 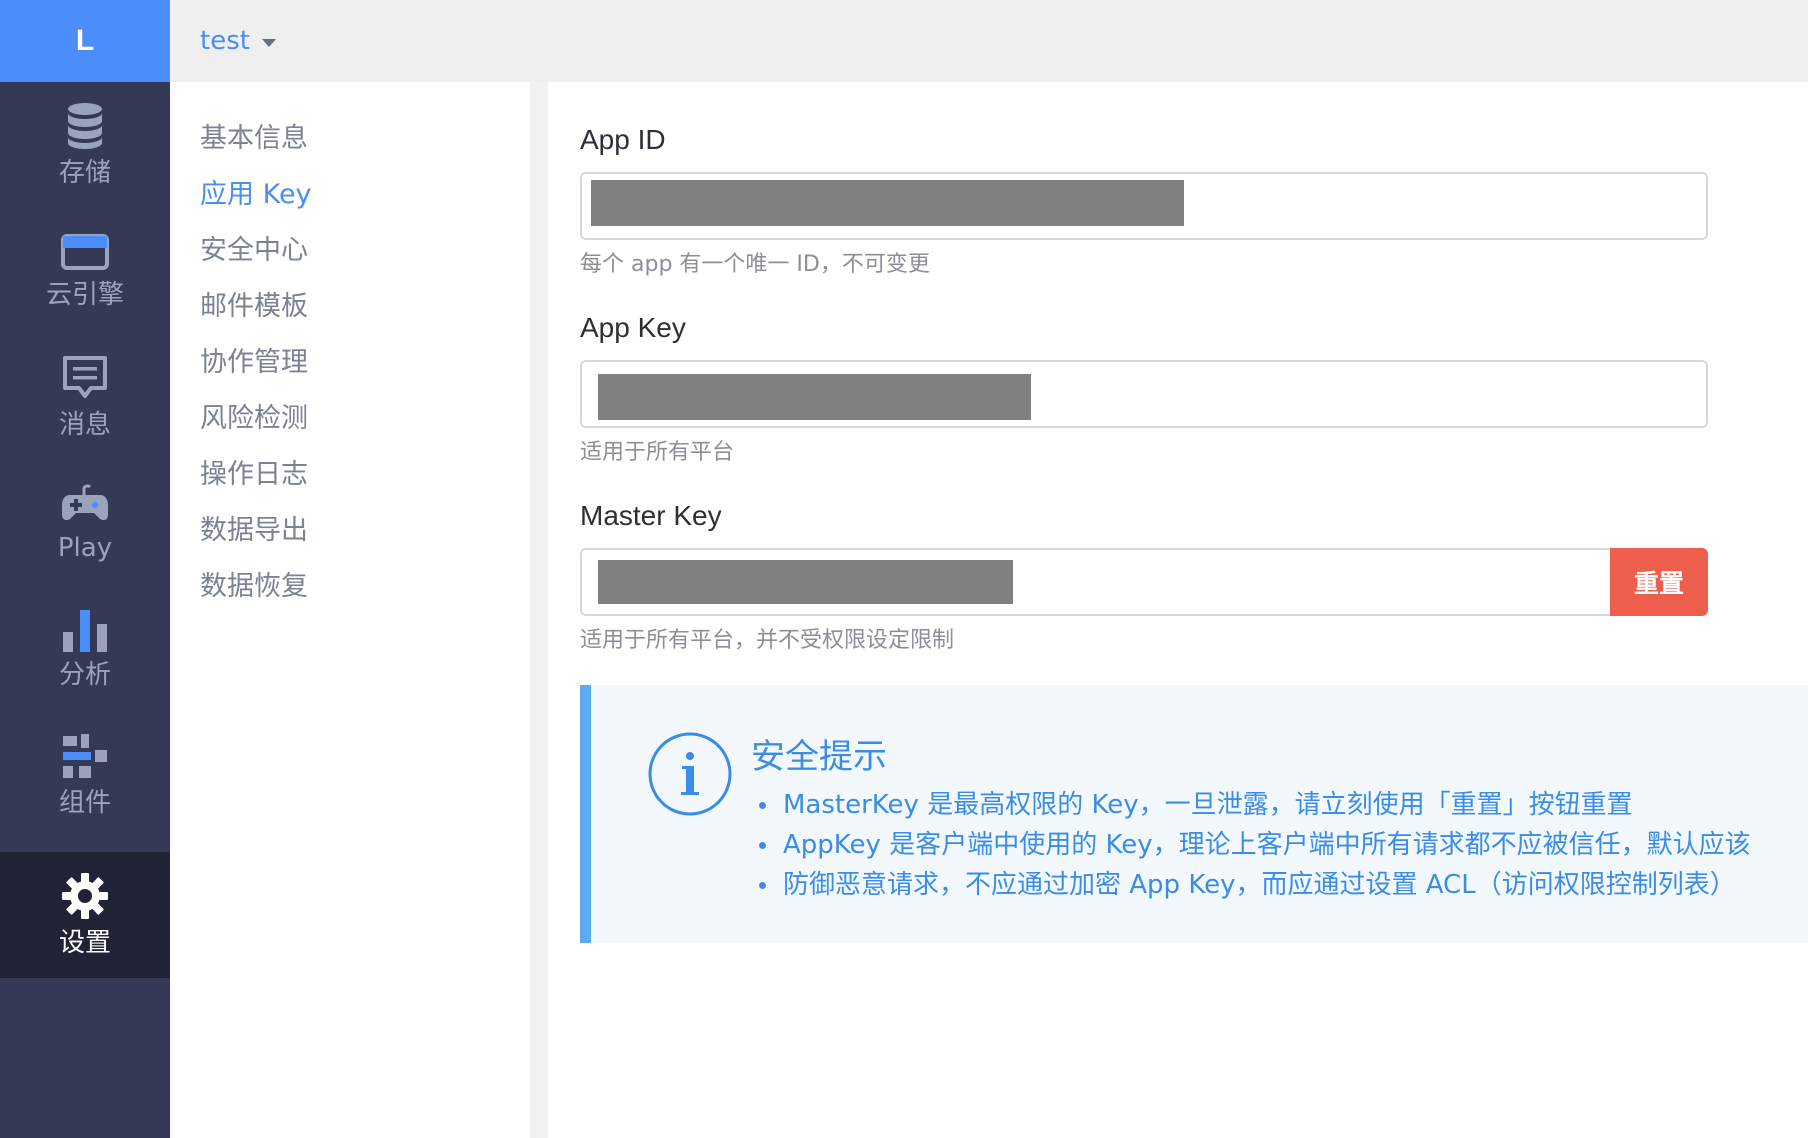 What do you see at coordinates (85, 377) in the screenshot?
I see `message-icon` at bounding box center [85, 377].